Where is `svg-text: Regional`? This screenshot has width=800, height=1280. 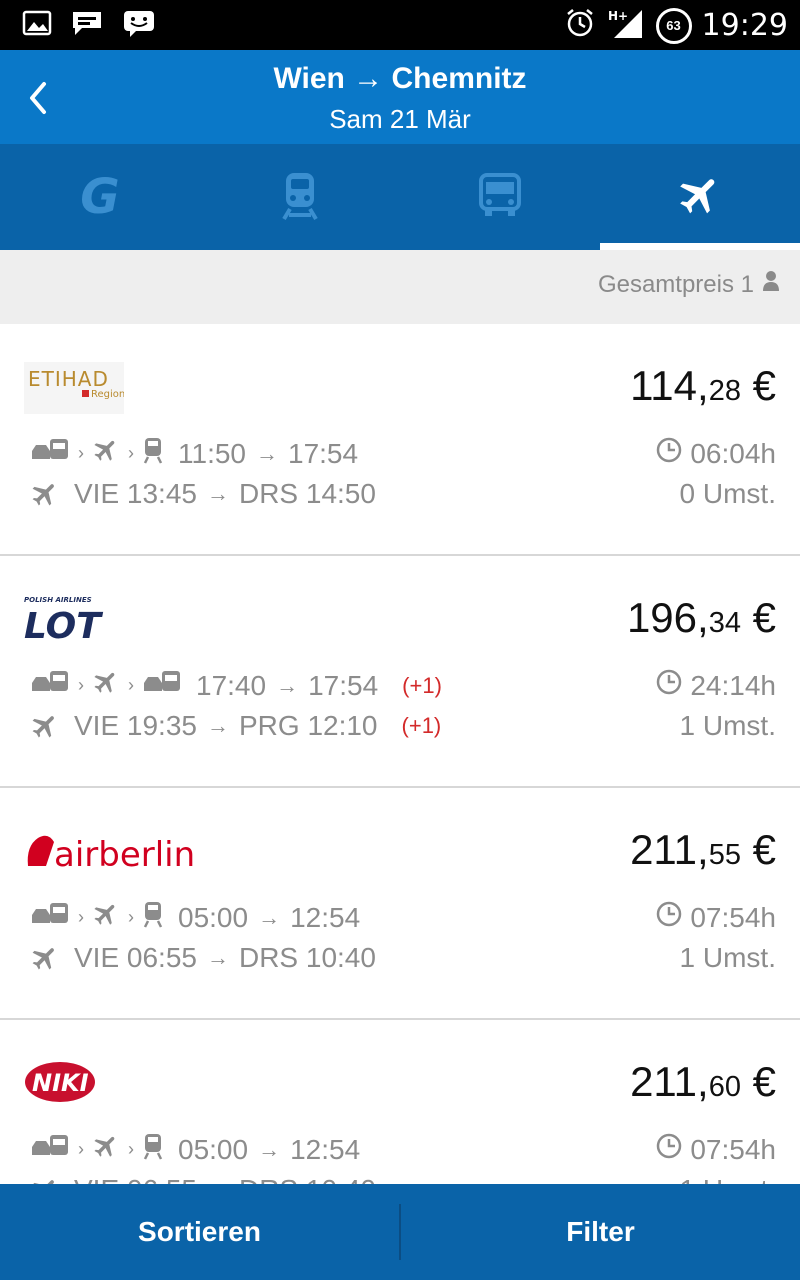
svg-text: Regional is located at coordinates (107, 394).